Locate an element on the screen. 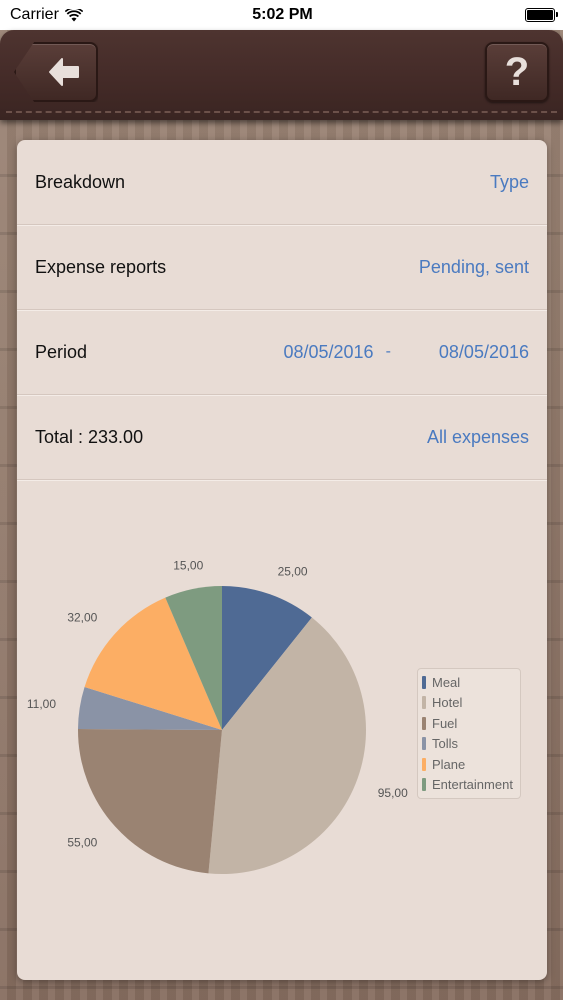 This screenshot has height=1000, width=563. total-row: Total : 233.00 All expenses is located at coordinates (282, 437).